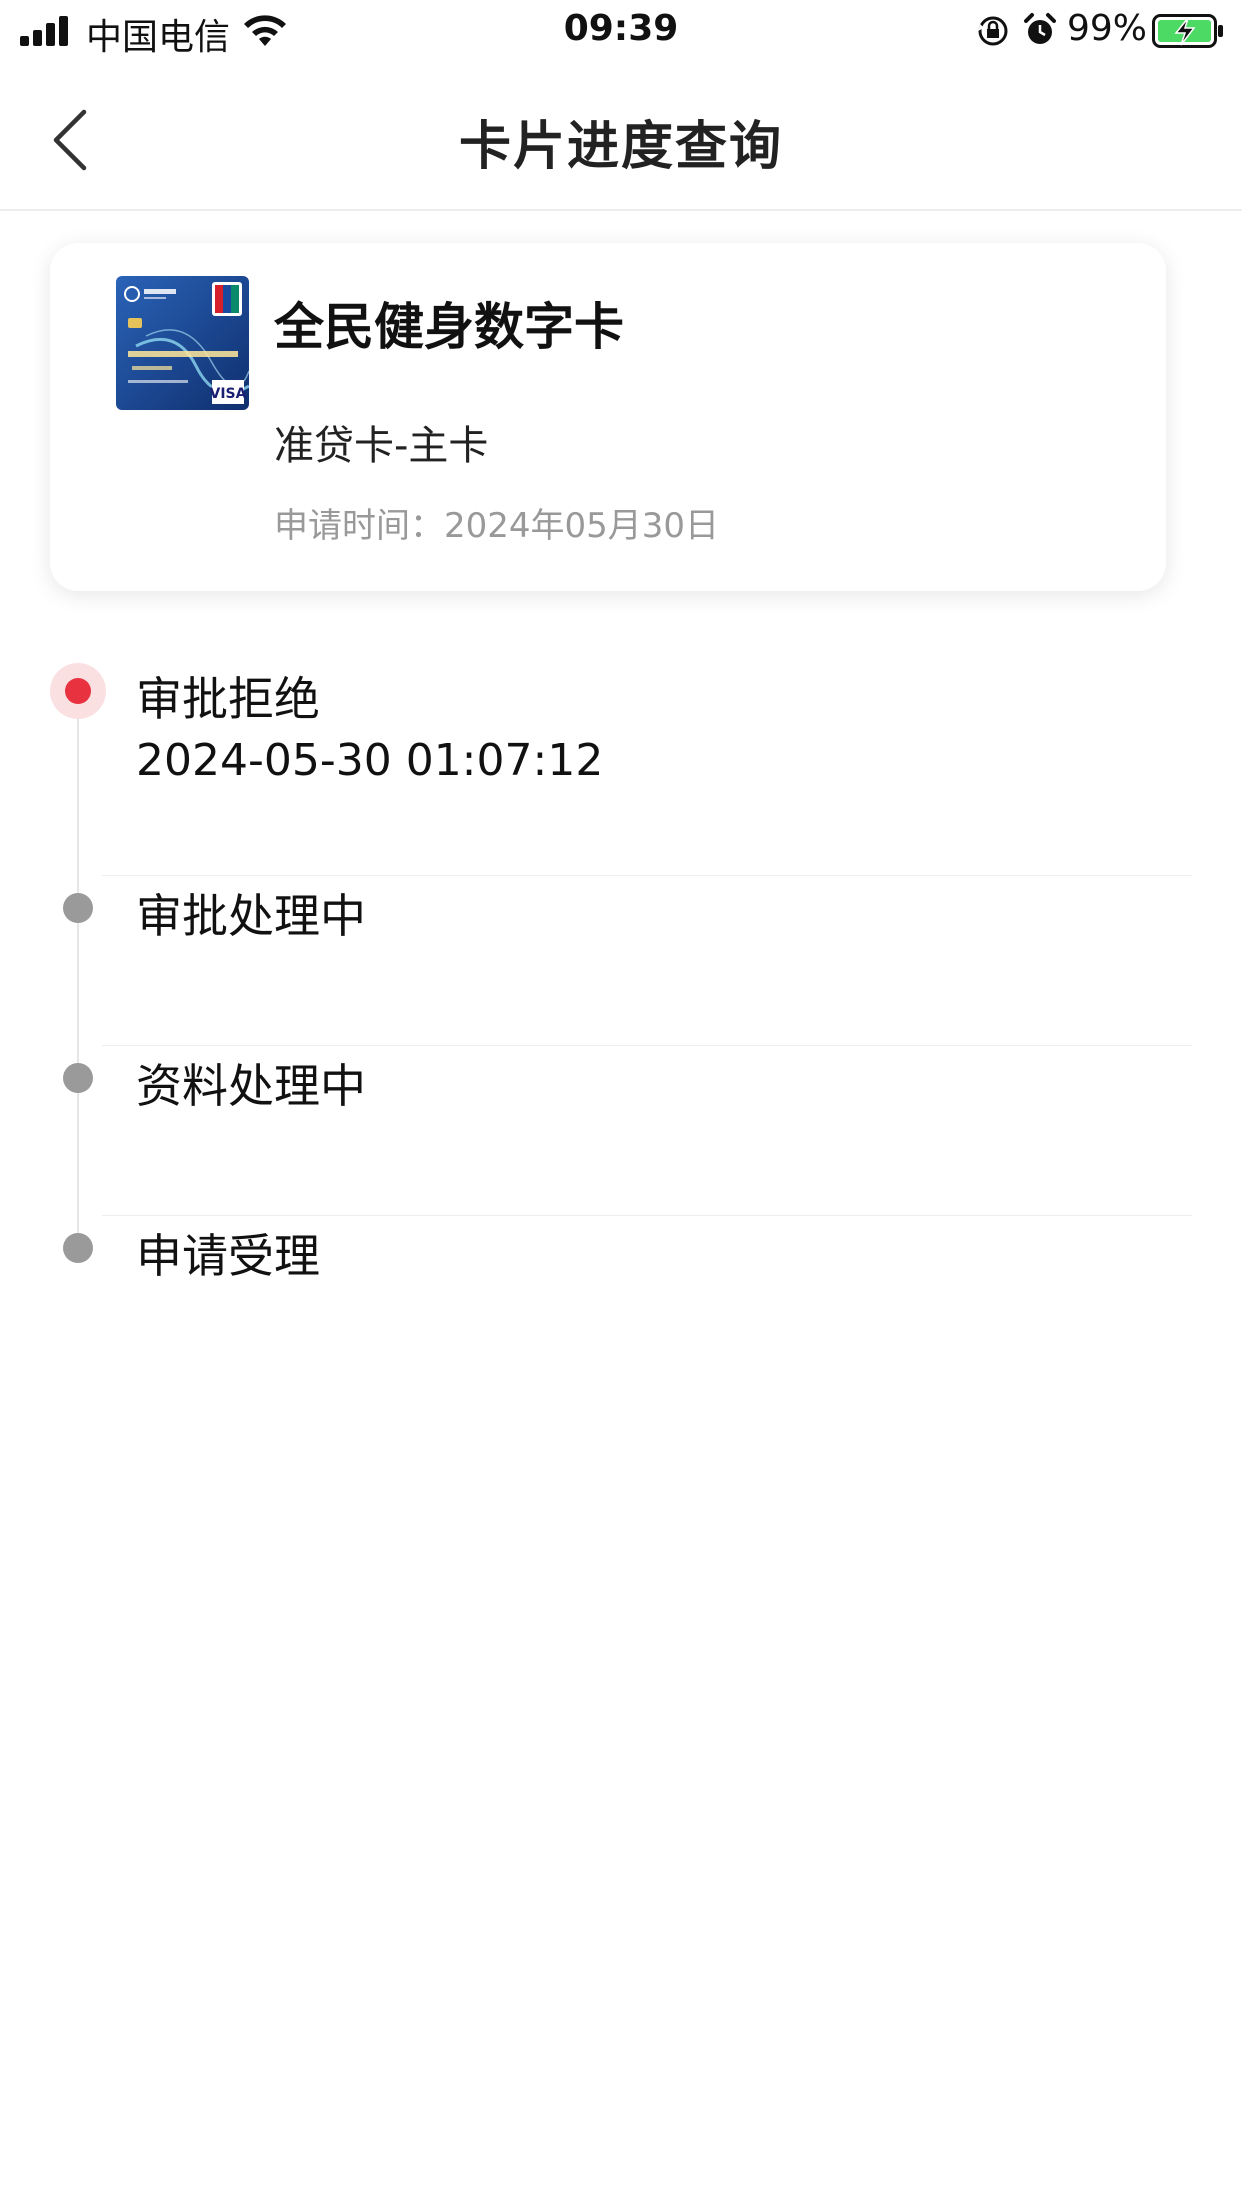  Describe the element at coordinates (1187, 31) in the screenshot. I see `battery-charging-icon` at that location.